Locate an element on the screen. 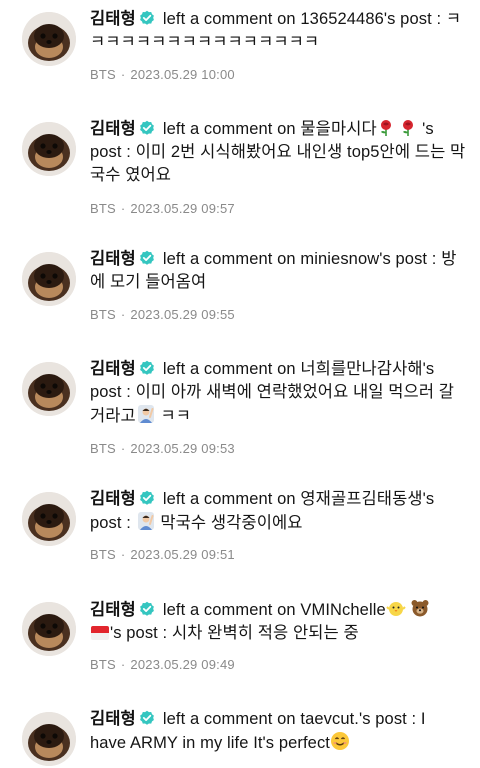 This screenshot has width=480, height=768. comment-body: 이미 2번 시식해봤어요 내인생 top5안에 드는 막국수 였어요 is located at coordinates (278, 163).